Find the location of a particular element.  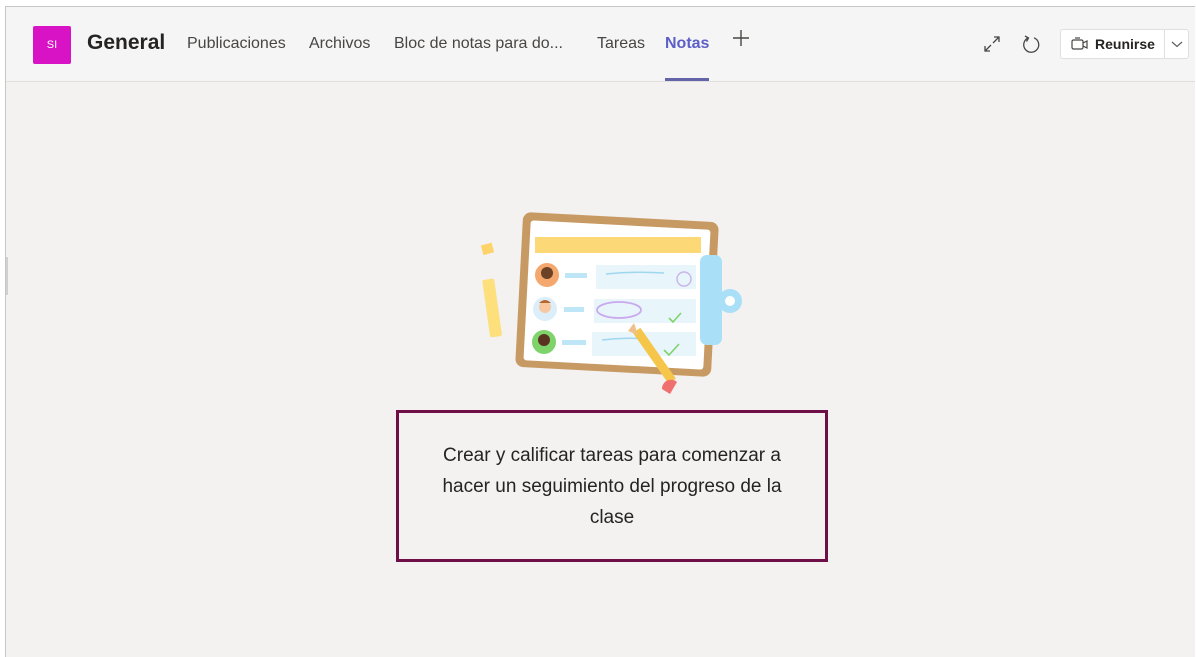

team-avatar: SI is located at coordinates (52, 45).